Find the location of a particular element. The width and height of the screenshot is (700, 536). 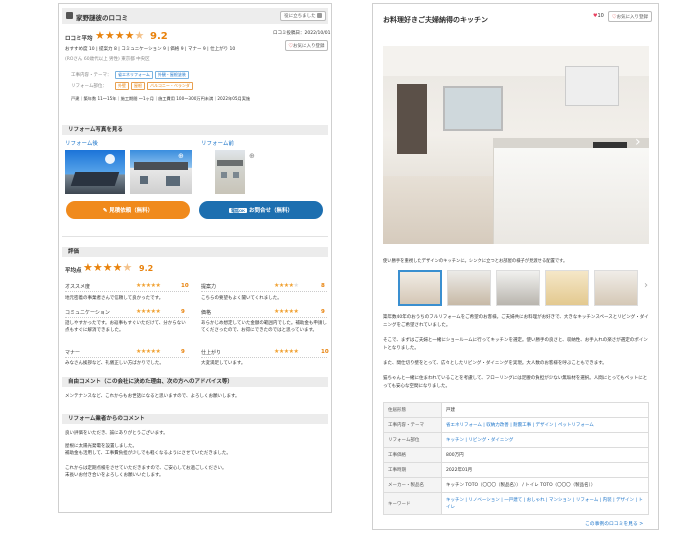

rating-stars: ★★★★★ is located at coordinates (120, 35).